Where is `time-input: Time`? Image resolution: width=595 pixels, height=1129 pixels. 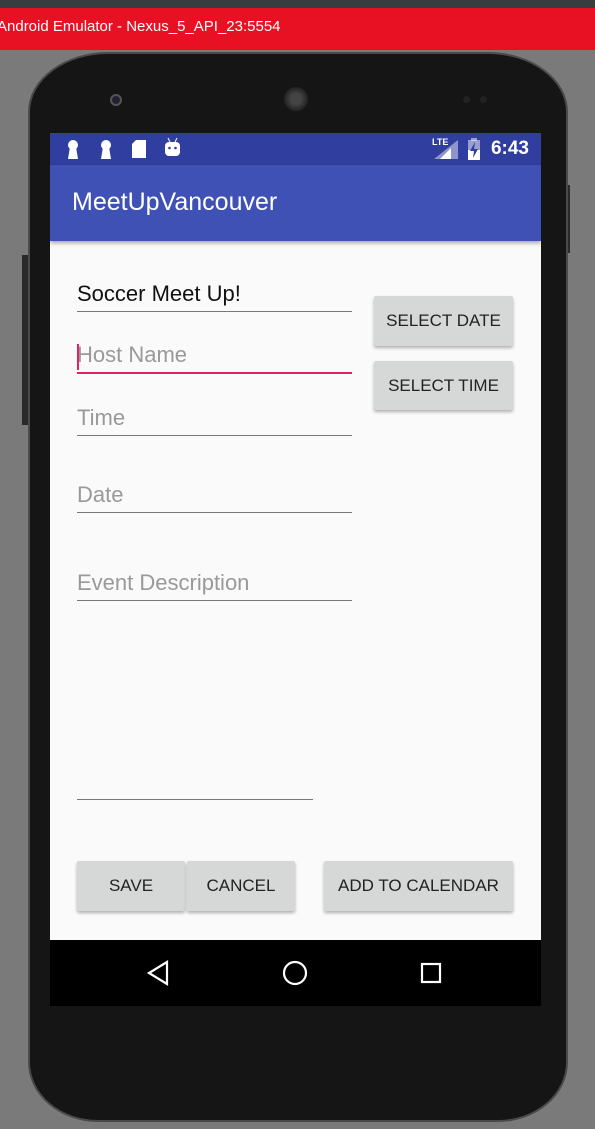 time-input: Time is located at coordinates (214, 420).